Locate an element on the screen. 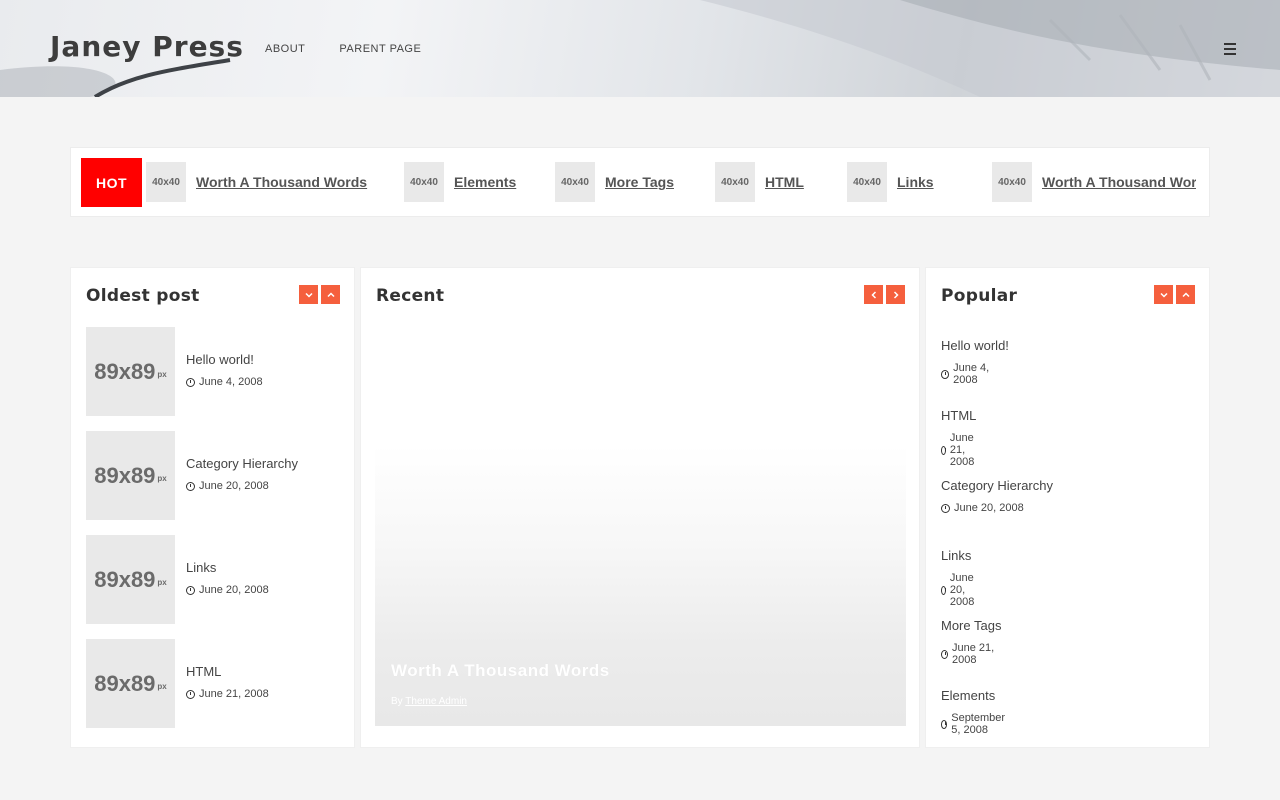  list-item: More Tags June 21, 2008 is located at coordinates (971, 642).